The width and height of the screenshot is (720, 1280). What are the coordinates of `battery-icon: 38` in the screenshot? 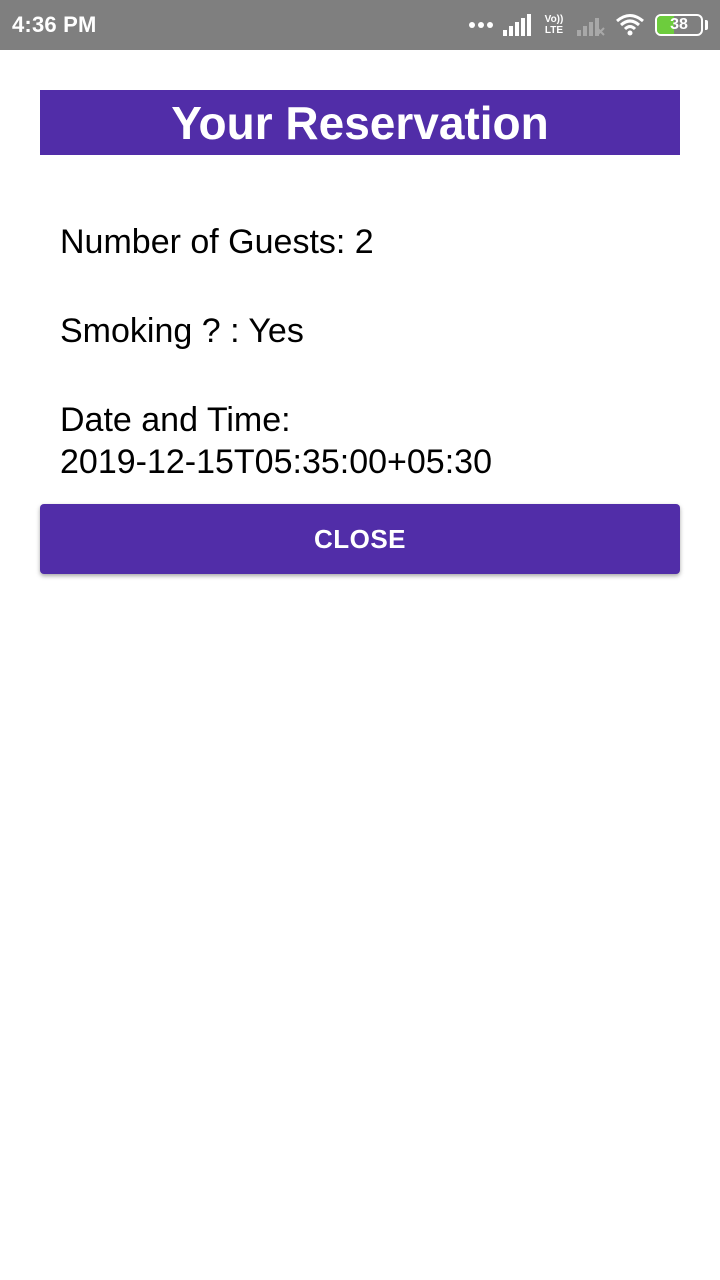 It's located at (679, 25).